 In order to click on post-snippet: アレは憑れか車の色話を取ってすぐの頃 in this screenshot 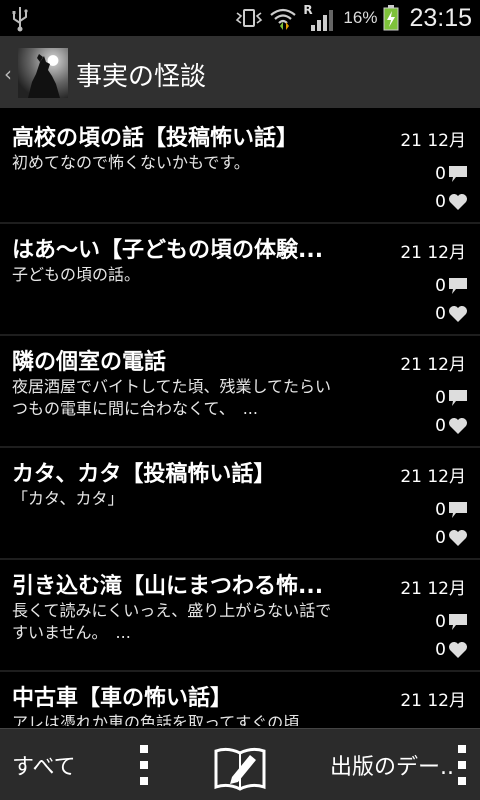, I will do `click(156, 719)`.